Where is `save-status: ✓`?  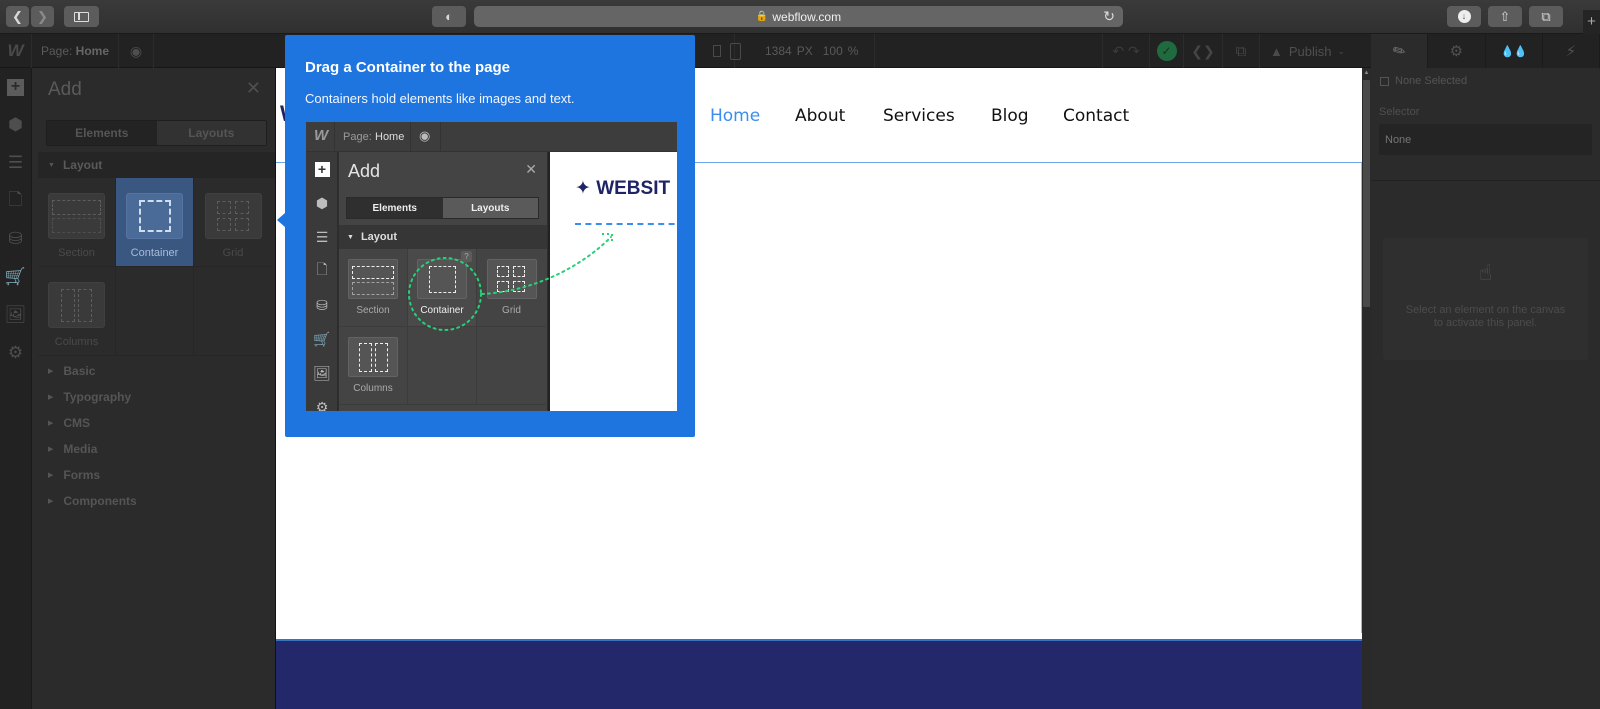
save-status: ✓ is located at coordinates (1167, 51).